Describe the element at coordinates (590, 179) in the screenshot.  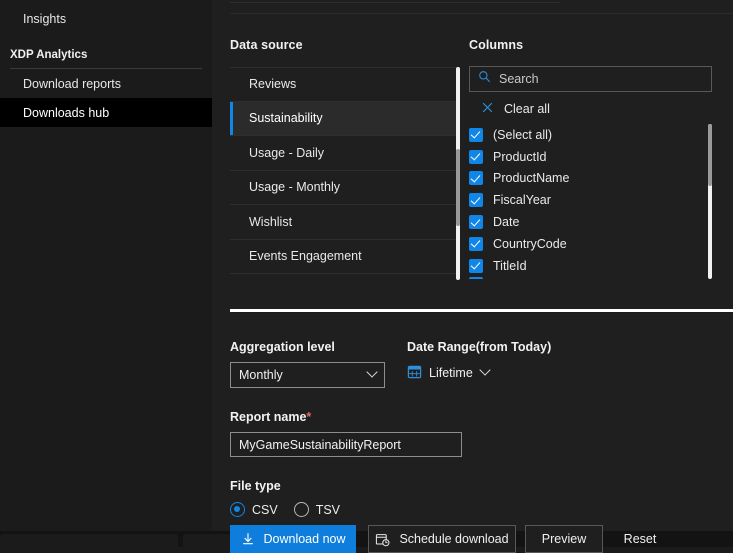
I see `column-checkbox-row: ProductName` at that location.